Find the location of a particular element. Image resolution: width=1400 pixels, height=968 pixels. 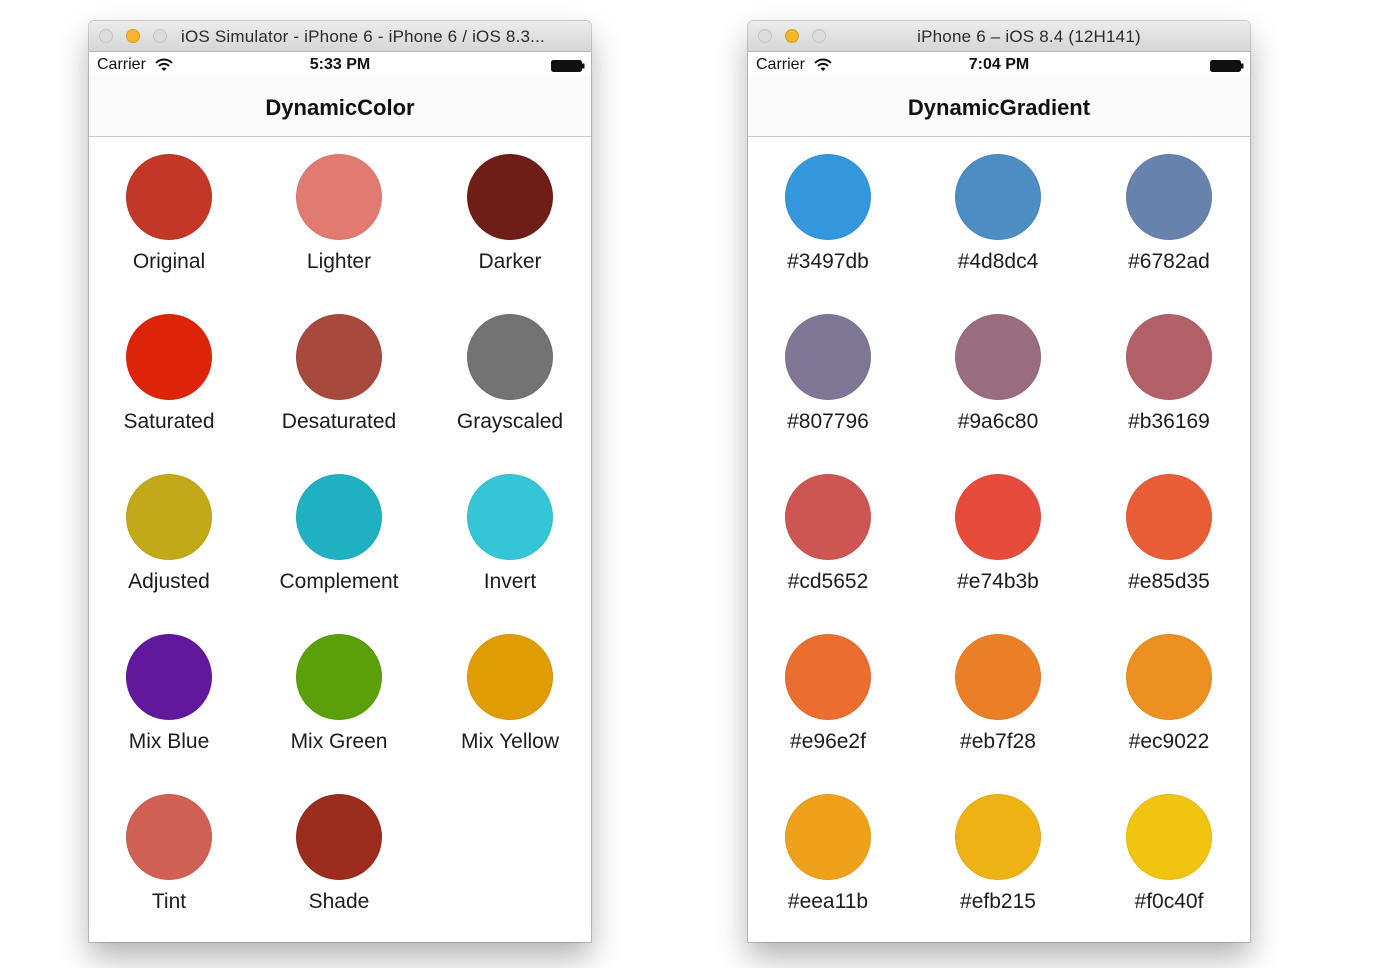

swatch-label: #eb7f28 is located at coordinates (998, 741).